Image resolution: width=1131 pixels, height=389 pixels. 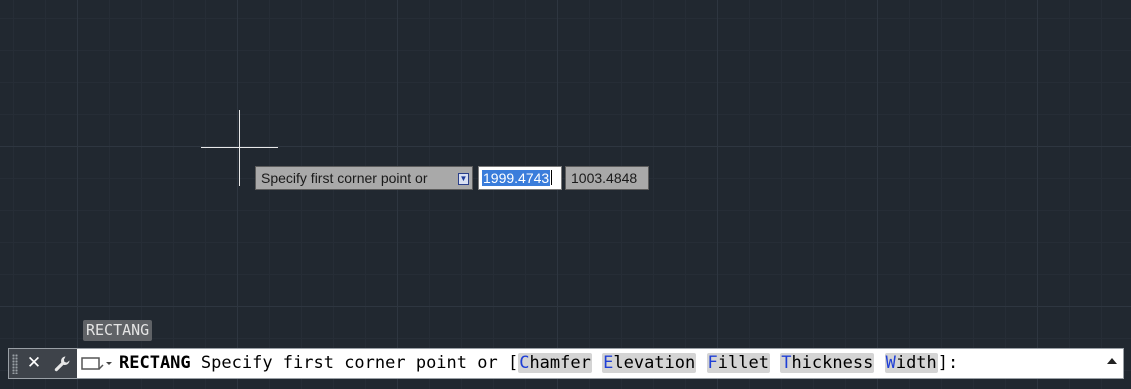 What do you see at coordinates (948, 363) in the screenshot?
I see `command-suffix: ]:` at bounding box center [948, 363].